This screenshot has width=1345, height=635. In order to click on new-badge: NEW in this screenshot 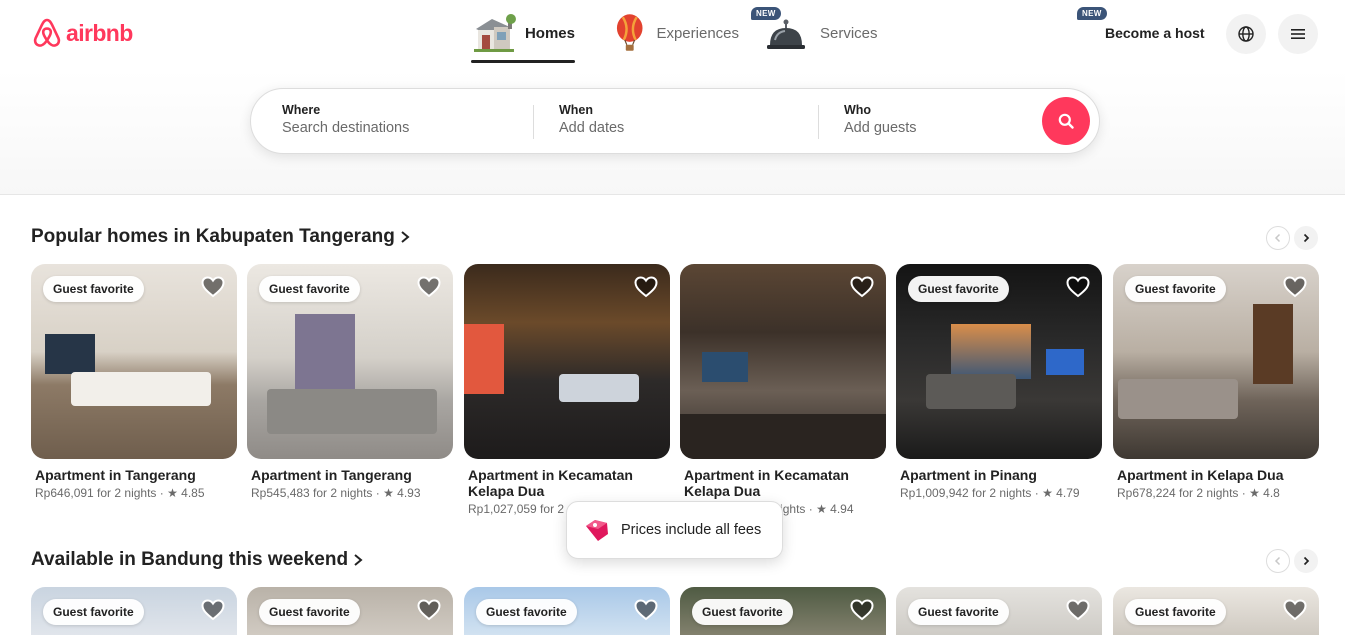, I will do `click(1092, 13)`.